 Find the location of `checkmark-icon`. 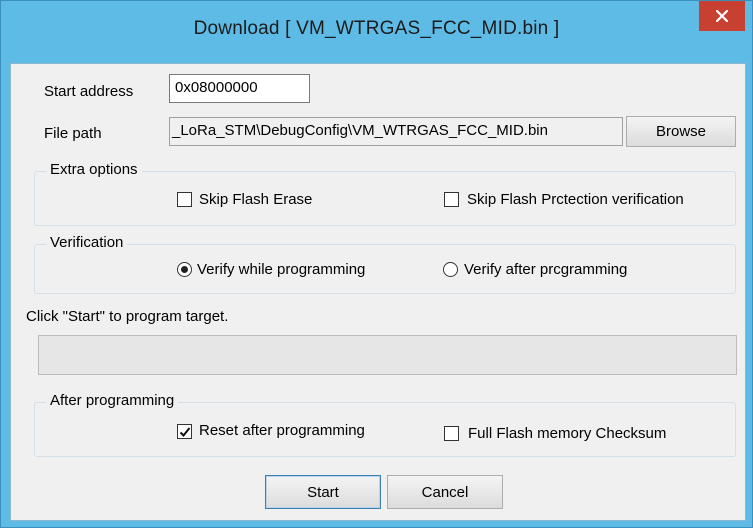

checkmark-icon is located at coordinates (184, 431).